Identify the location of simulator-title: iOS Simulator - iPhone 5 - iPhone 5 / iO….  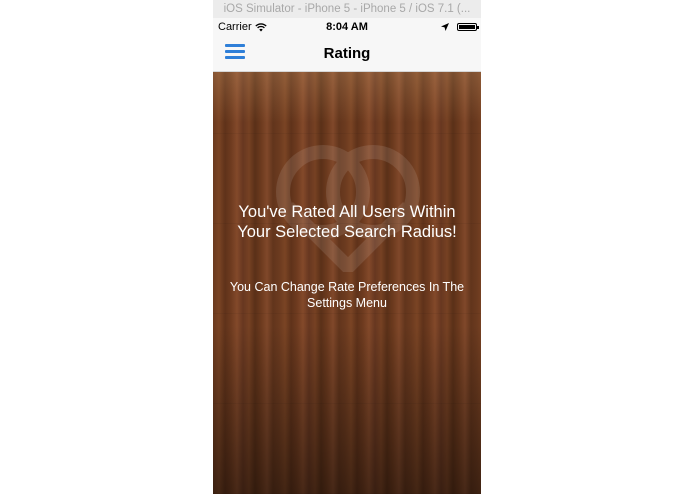
(347, 9).